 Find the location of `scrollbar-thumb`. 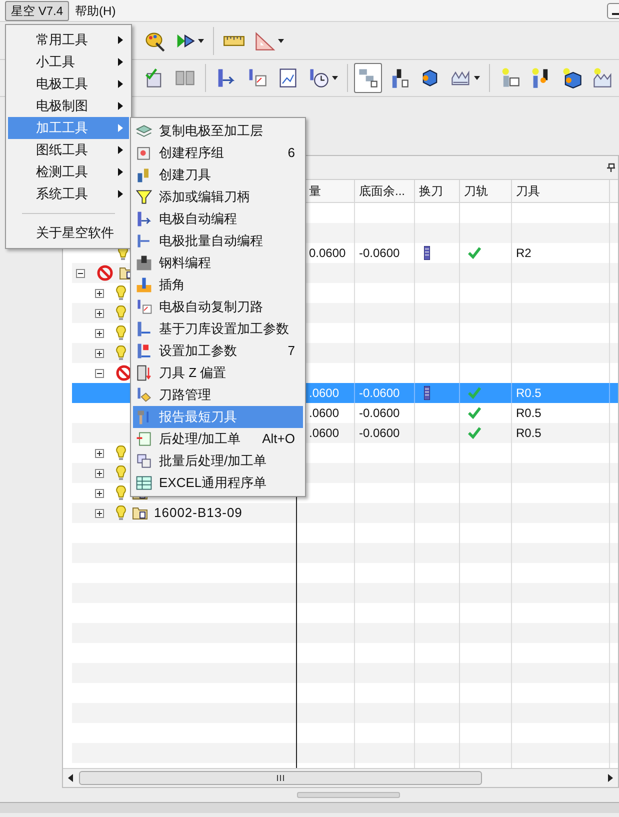

scrollbar-thumb is located at coordinates (280, 778).